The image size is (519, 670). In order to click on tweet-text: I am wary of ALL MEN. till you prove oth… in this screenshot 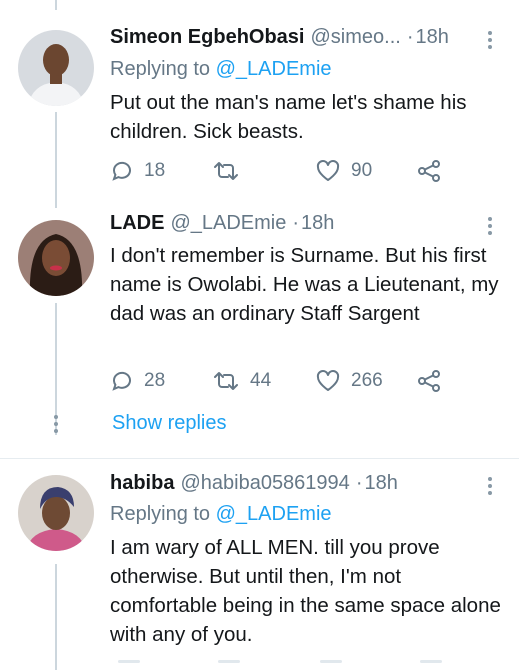, I will do `click(305, 591)`.